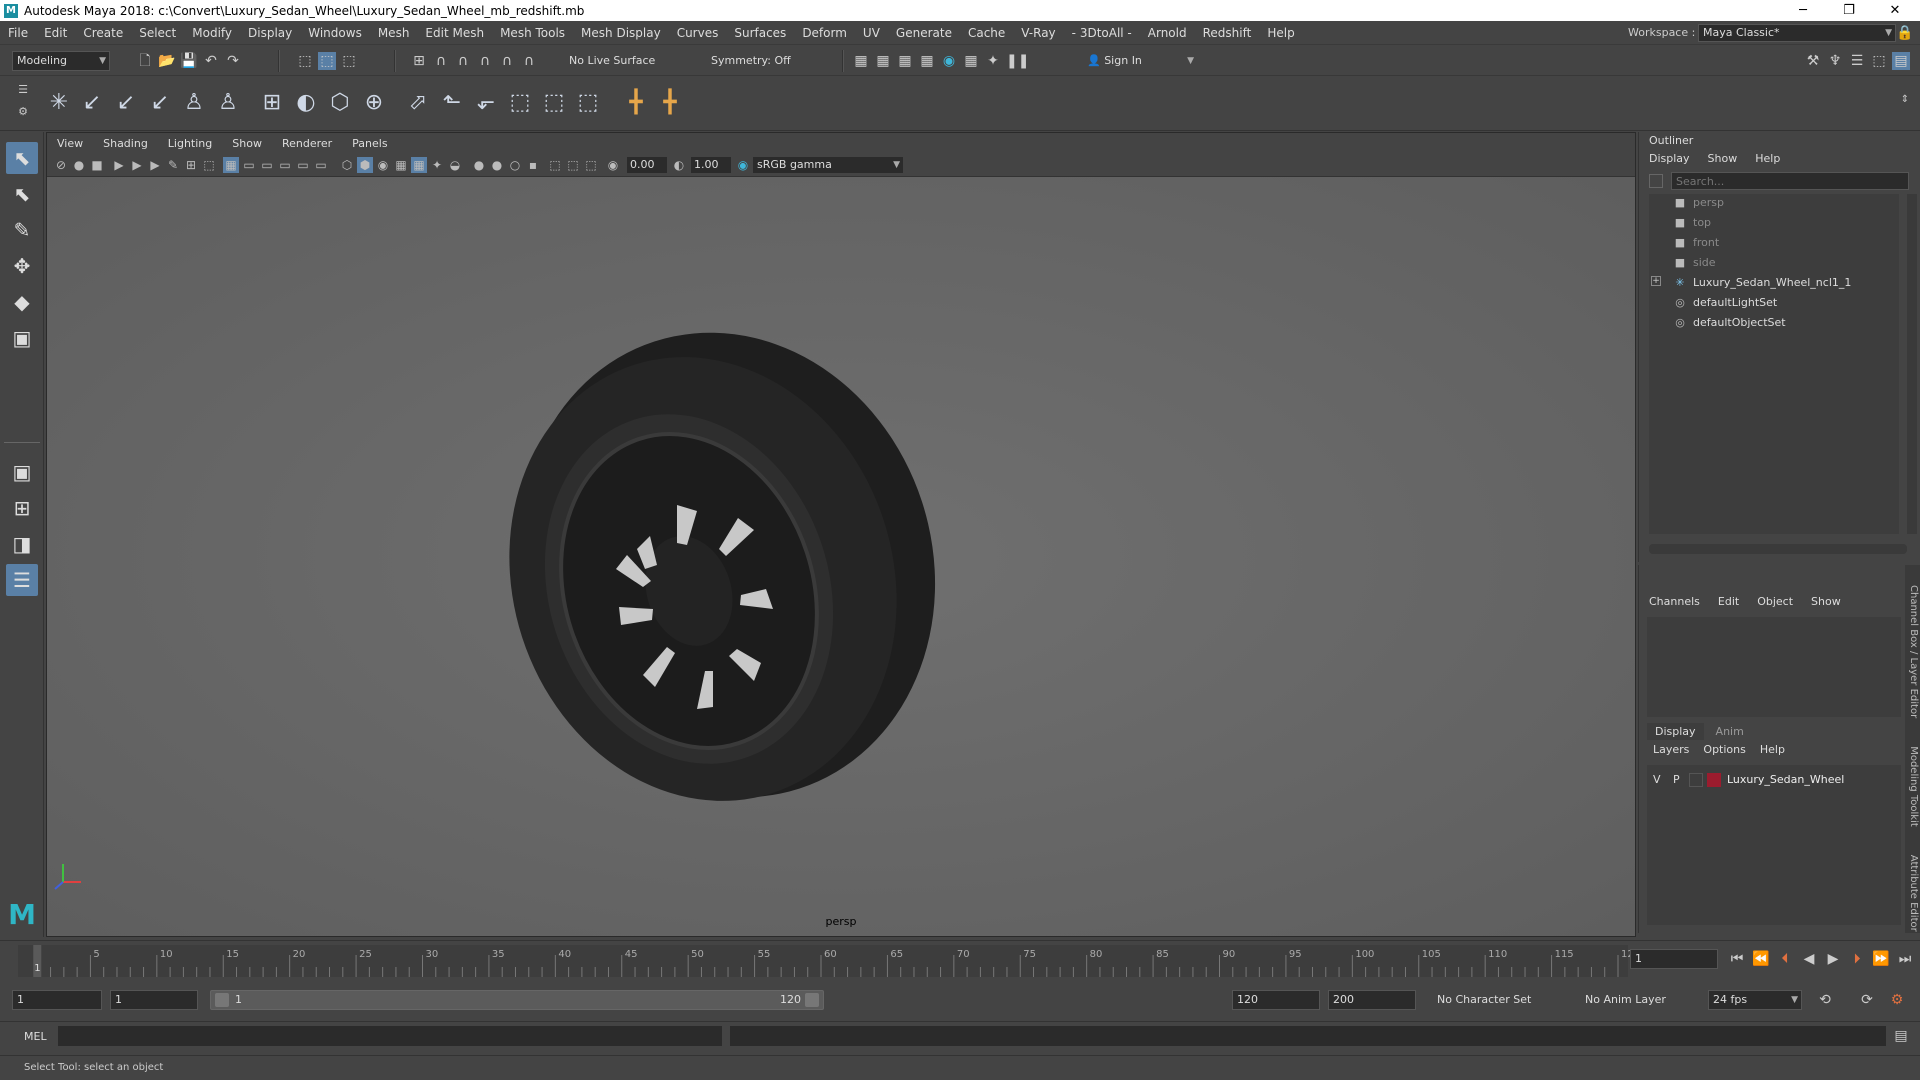 This screenshot has height=1080, width=1920. What do you see at coordinates (390, 1036) in the screenshot?
I see `command-input` at bounding box center [390, 1036].